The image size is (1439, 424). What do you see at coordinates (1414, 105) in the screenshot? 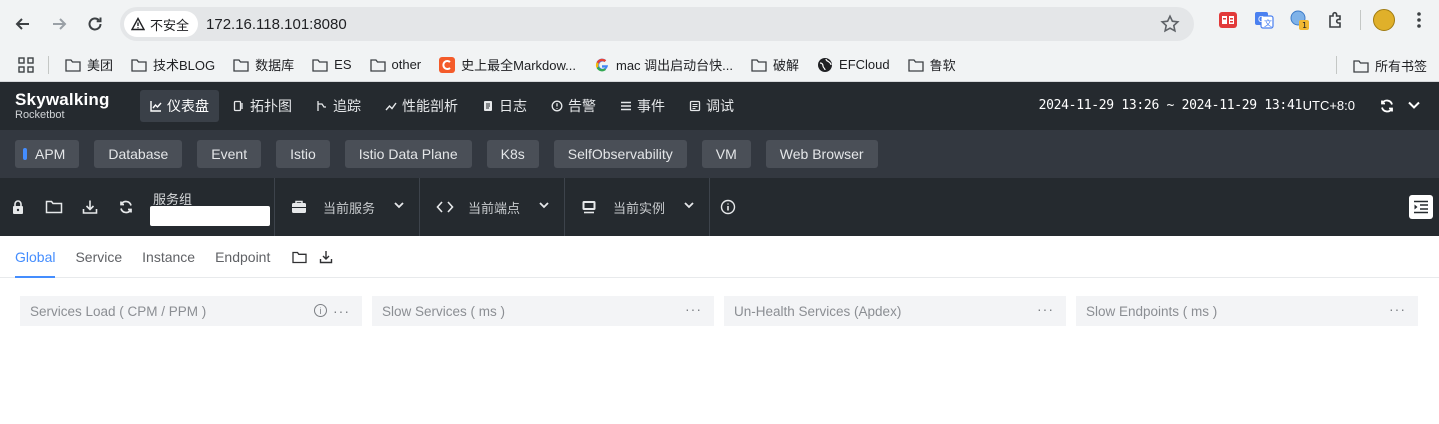
I see `chevron-down-icon` at bounding box center [1414, 105].